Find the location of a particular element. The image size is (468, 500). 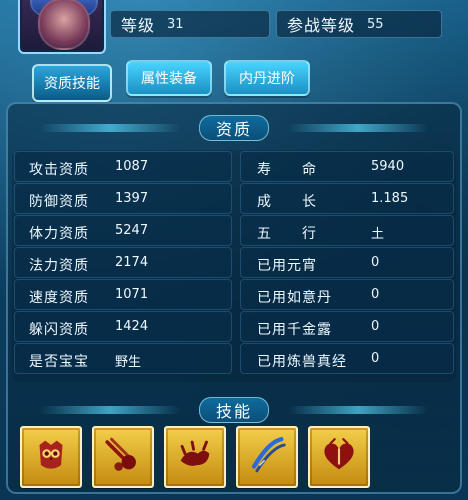

skills-title: 技能 is located at coordinates (233, 411).